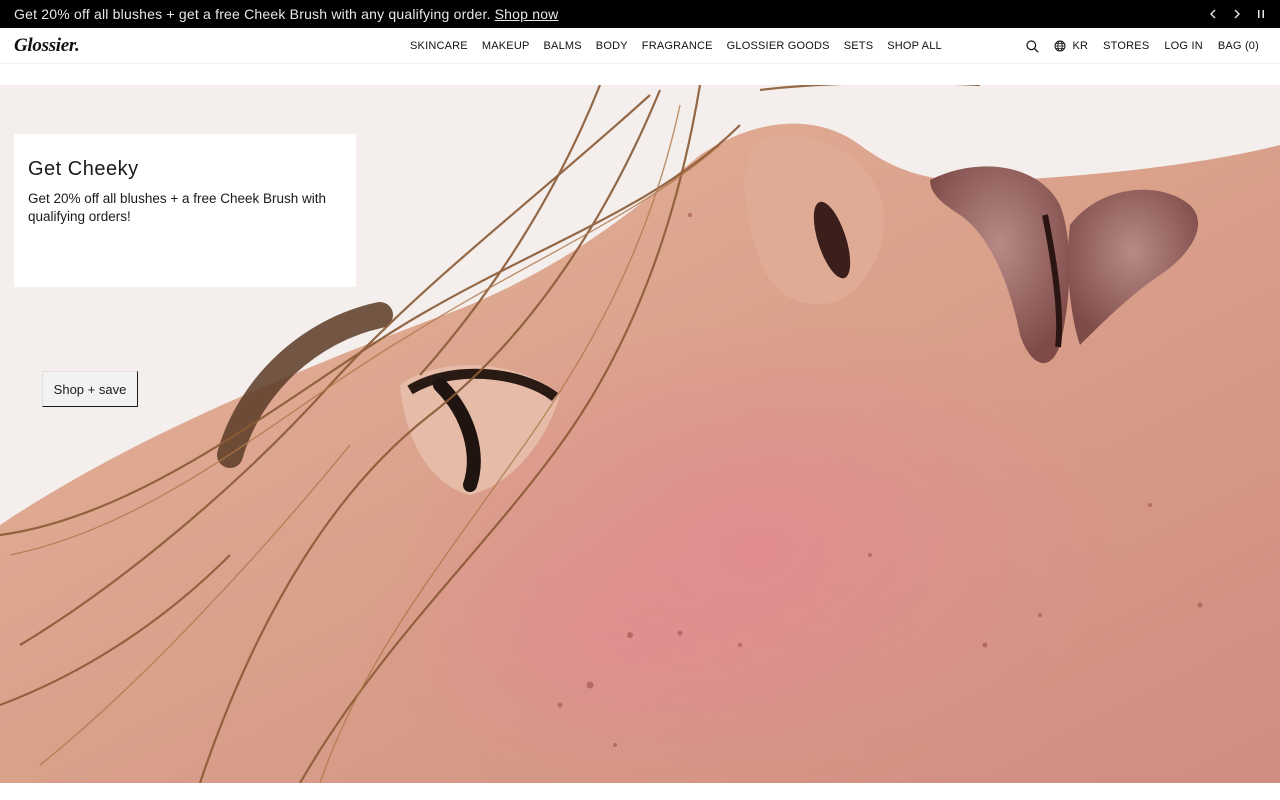 The image size is (1280, 800). I want to click on globe-icon, so click(1060, 46).